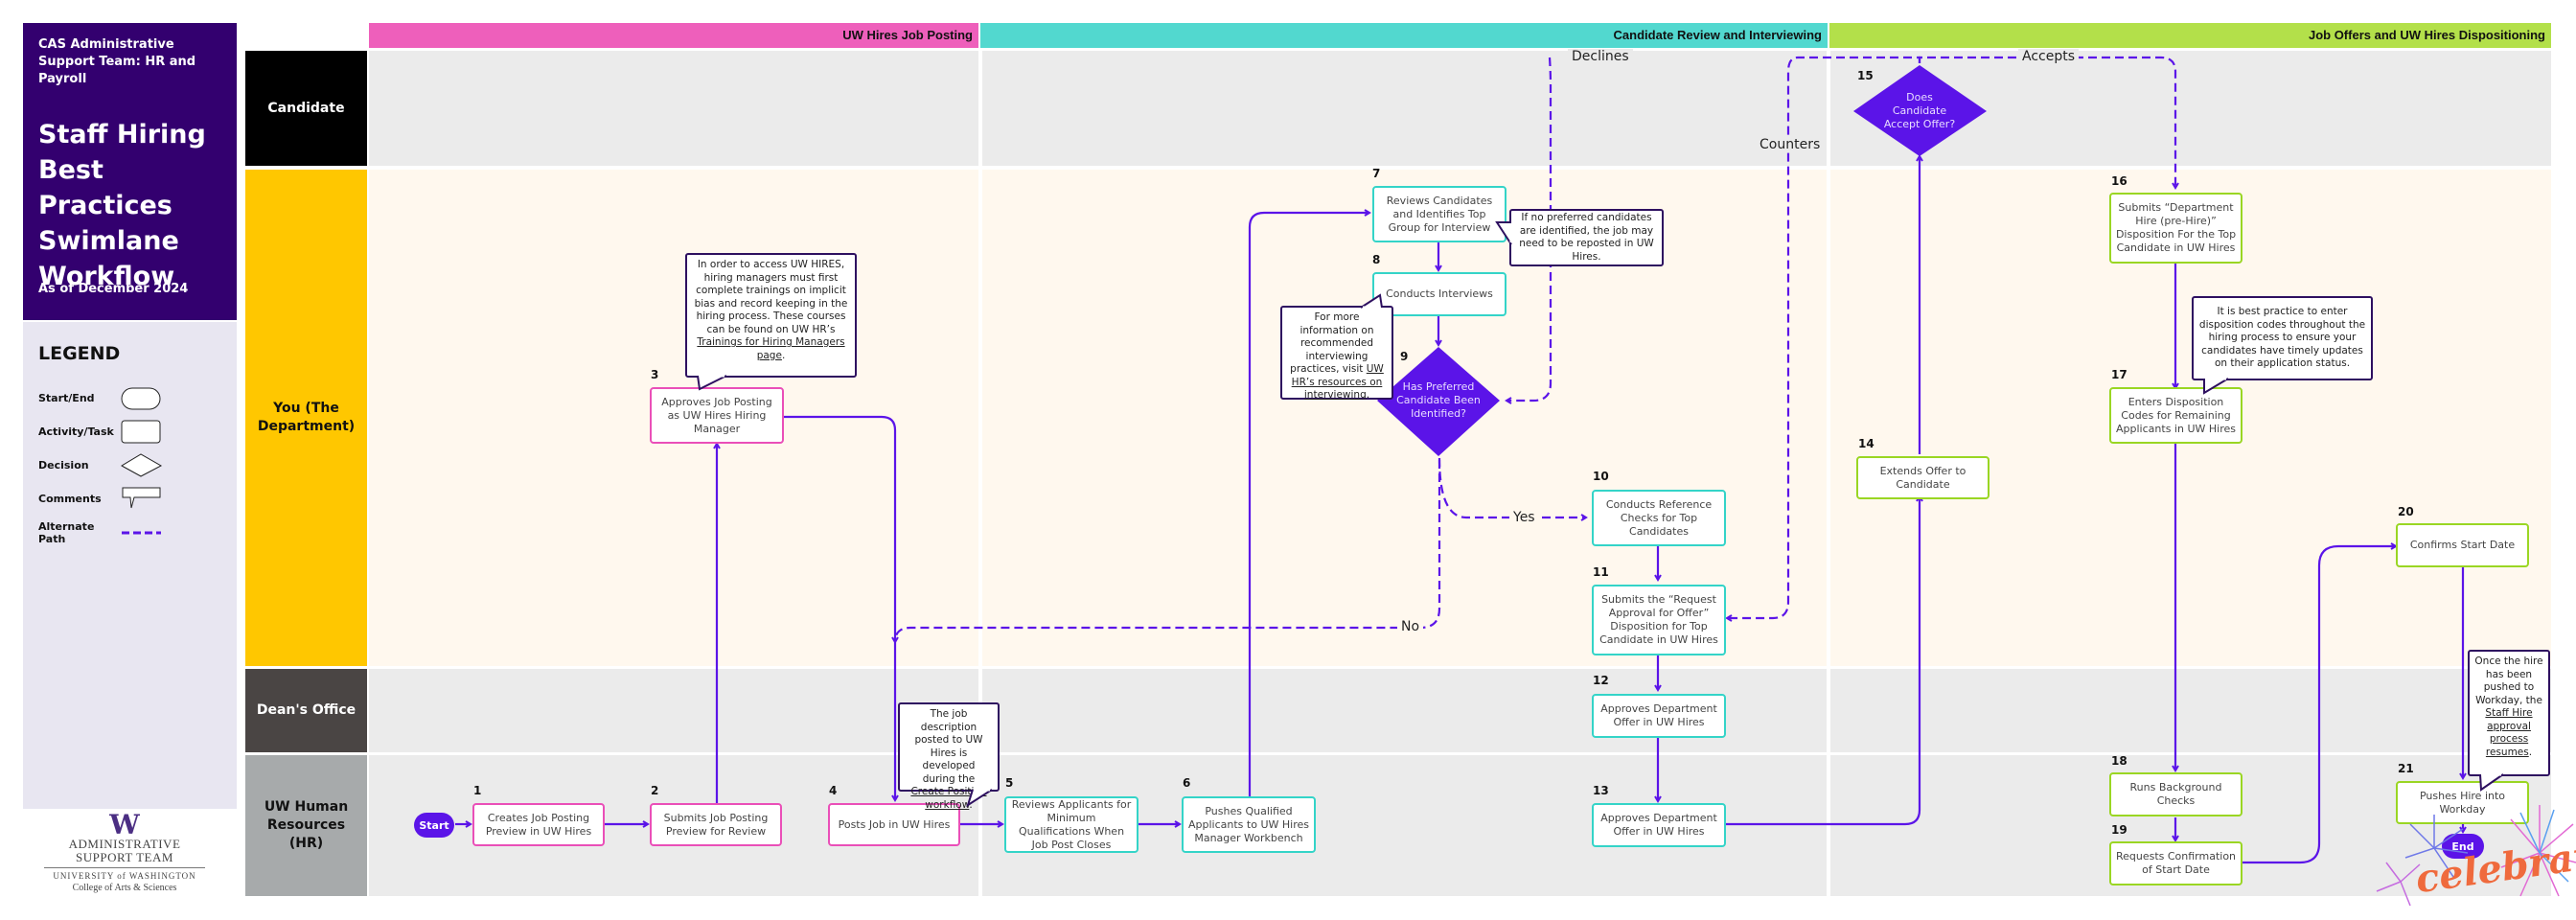 The width and height of the screenshot is (2576, 920). What do you see at coordinates (1790, 144) in the screenshot?
I see `edge-label-counters: Counters` at bounding box center [1790, 144].